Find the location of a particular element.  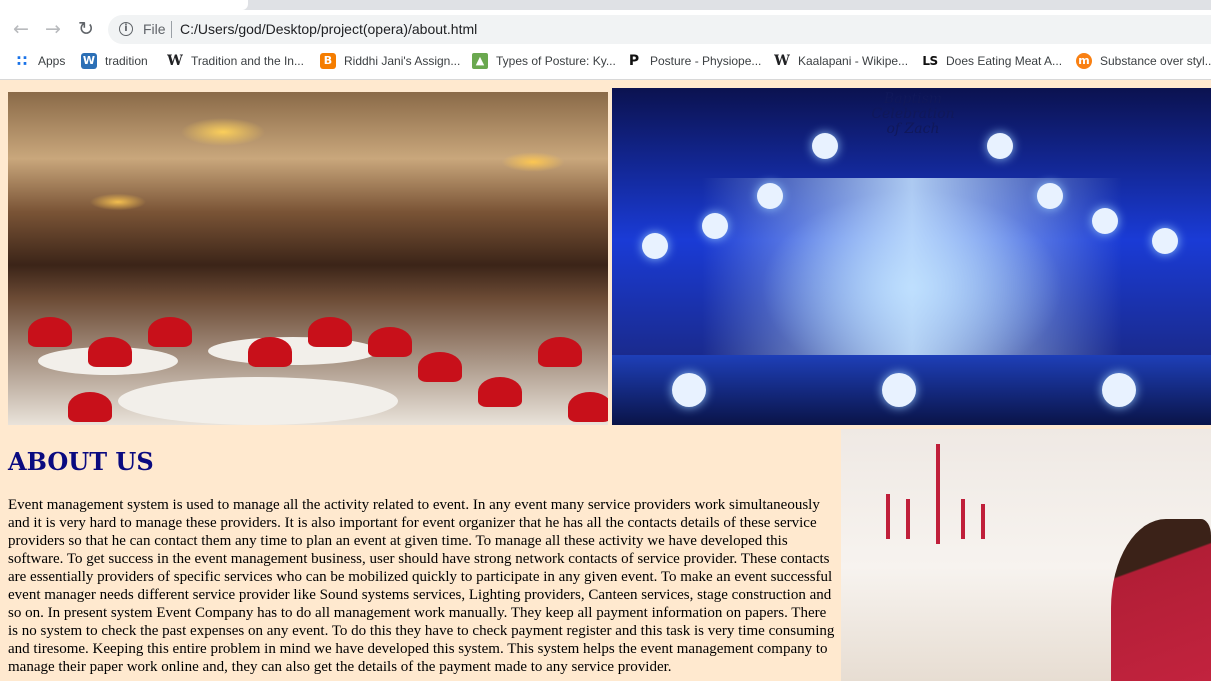

bookmark-label: tradition is located at coordinates (126, 61).